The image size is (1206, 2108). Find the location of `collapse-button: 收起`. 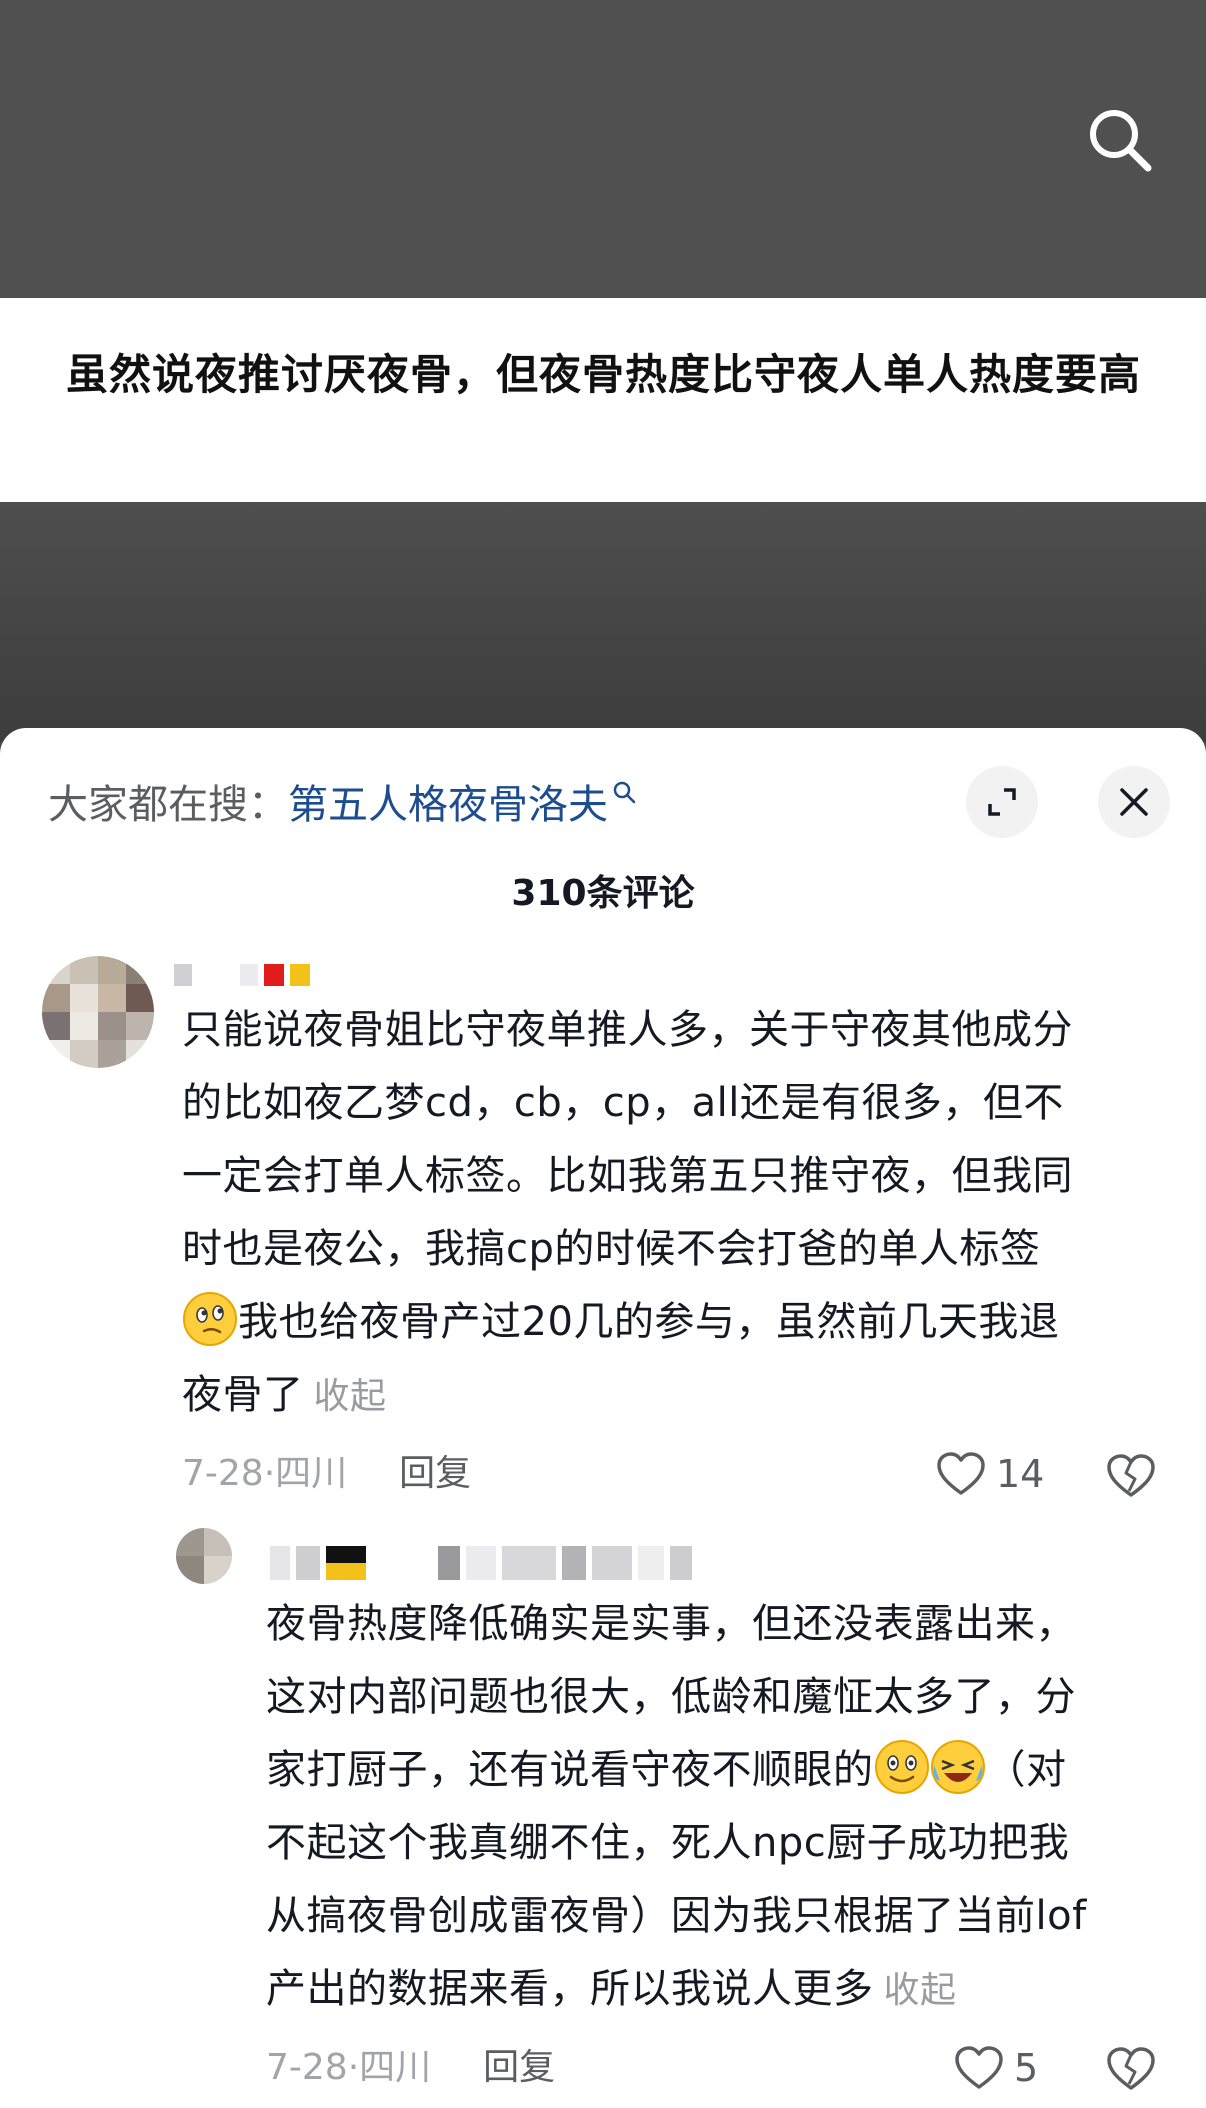

collapse-button: 收起 is located at coordinates (920, 1990).